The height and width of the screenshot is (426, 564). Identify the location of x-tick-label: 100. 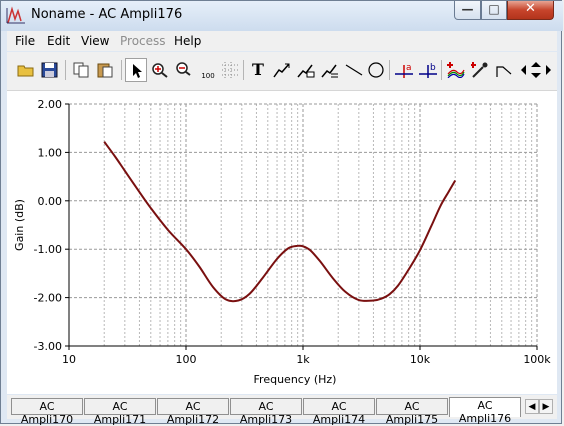
(186, 359).